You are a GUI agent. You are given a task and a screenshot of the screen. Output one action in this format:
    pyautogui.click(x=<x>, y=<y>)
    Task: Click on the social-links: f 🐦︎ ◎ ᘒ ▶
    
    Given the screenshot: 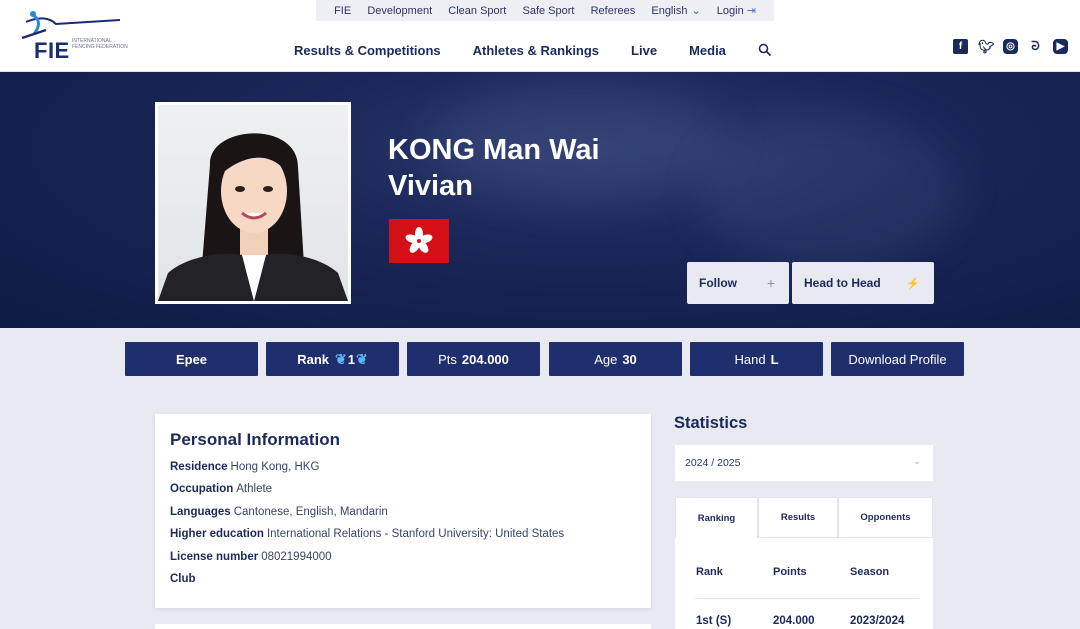 What is the action you would take?
    pyautogui.click(x=1005, y=46)
    